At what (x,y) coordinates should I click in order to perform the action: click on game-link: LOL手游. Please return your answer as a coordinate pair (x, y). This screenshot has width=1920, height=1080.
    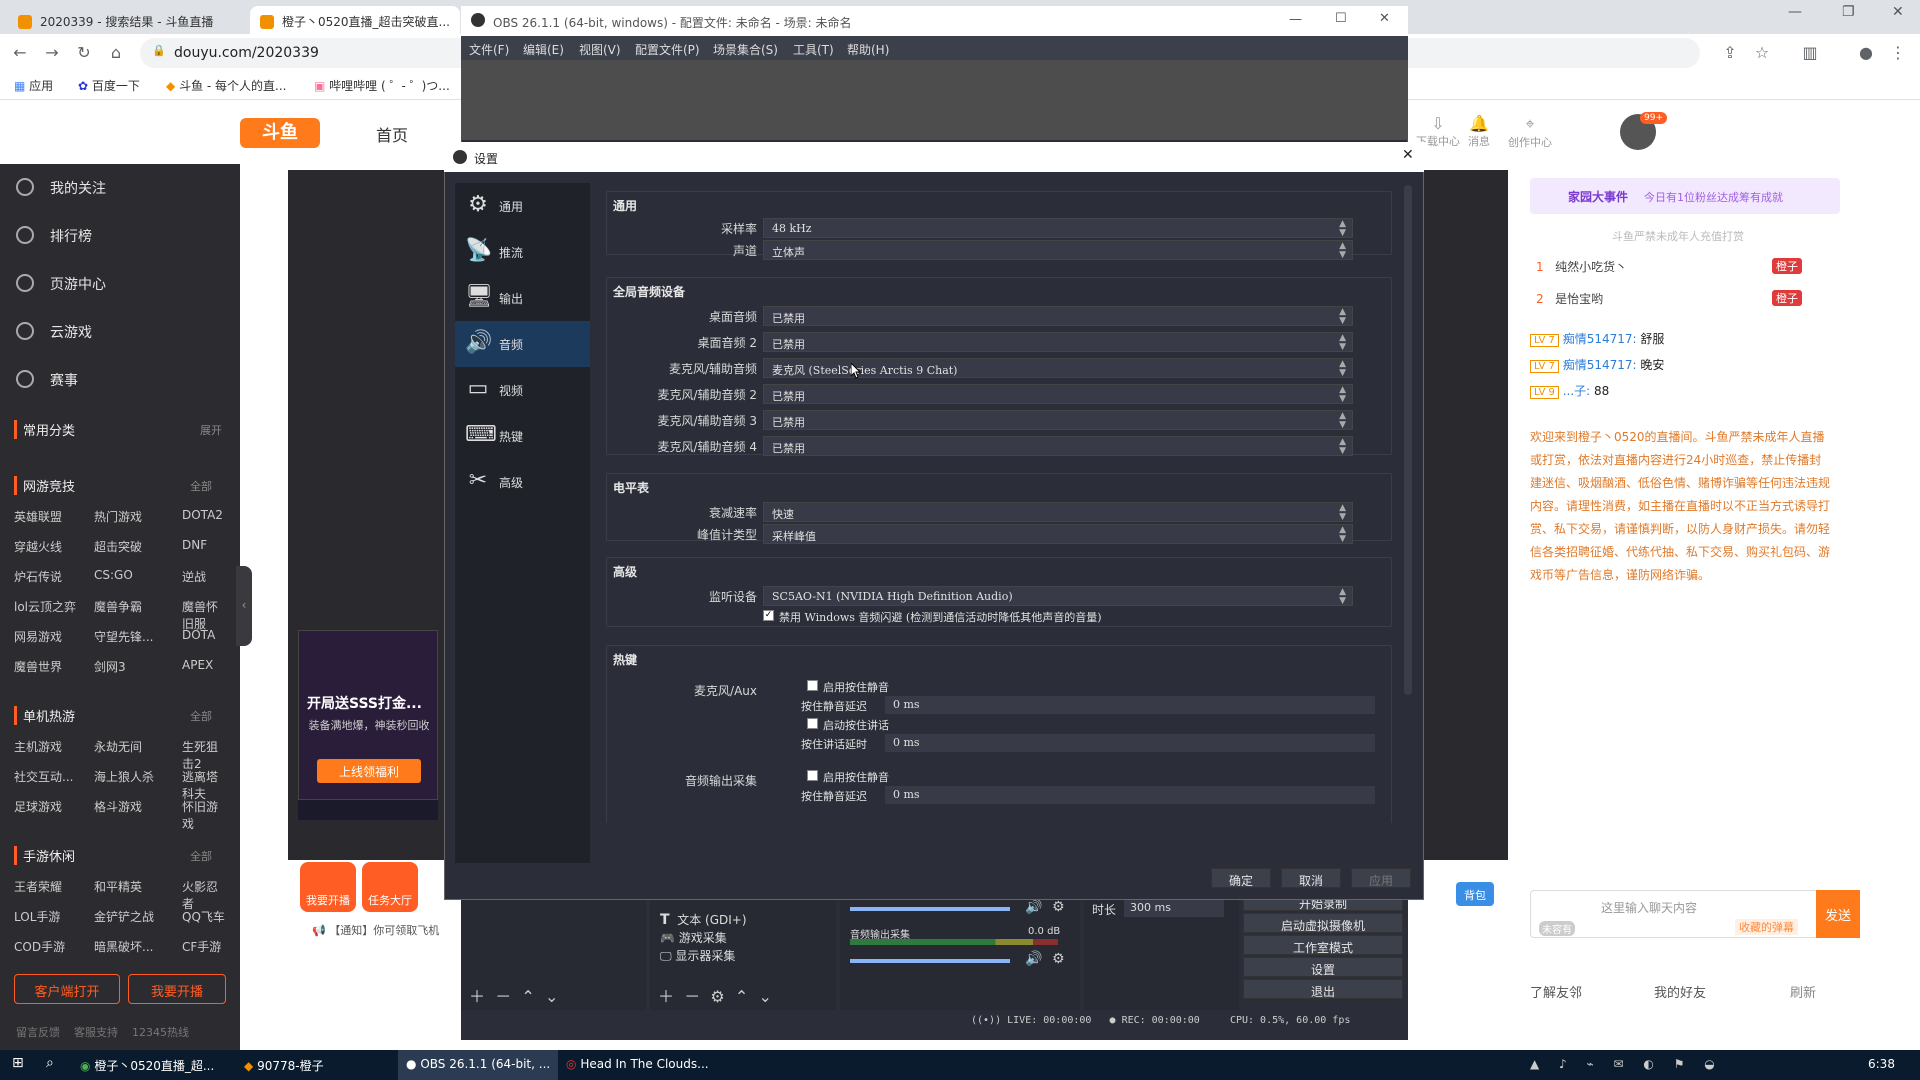
    Looking at the image, I should click on (37, 916).